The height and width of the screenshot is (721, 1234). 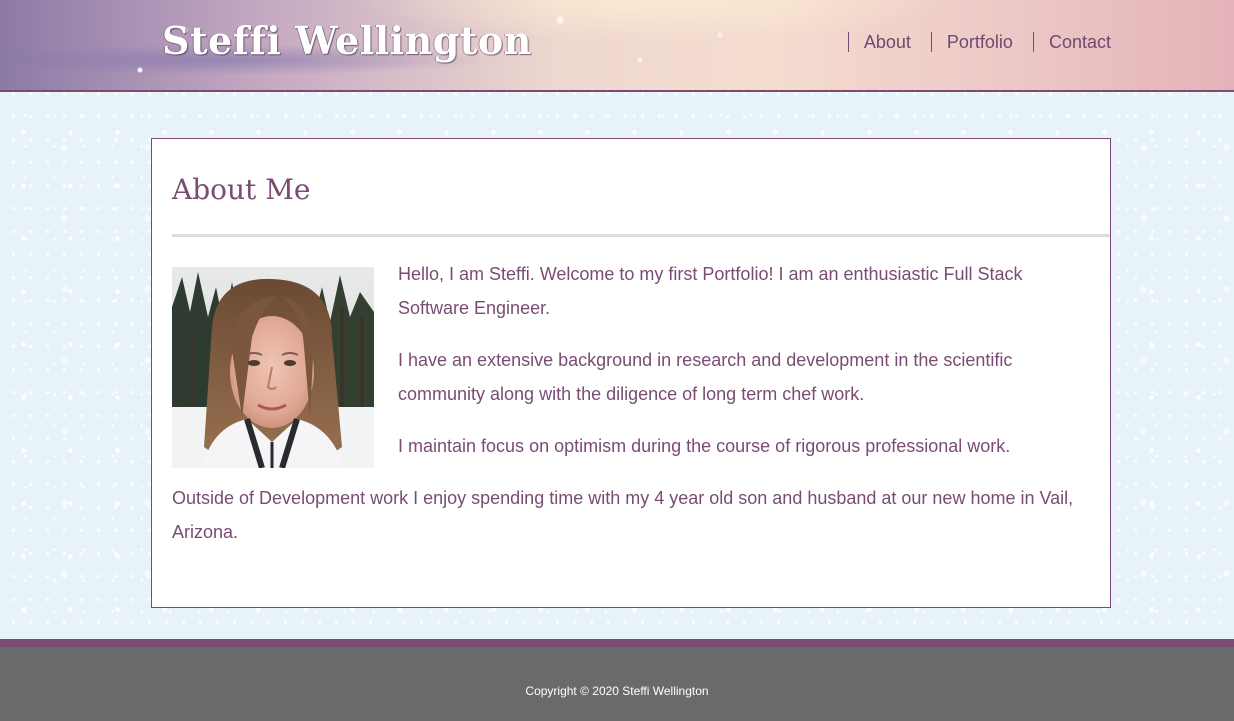 I want to click on page-title: About Me, so click(x=241, y=189).